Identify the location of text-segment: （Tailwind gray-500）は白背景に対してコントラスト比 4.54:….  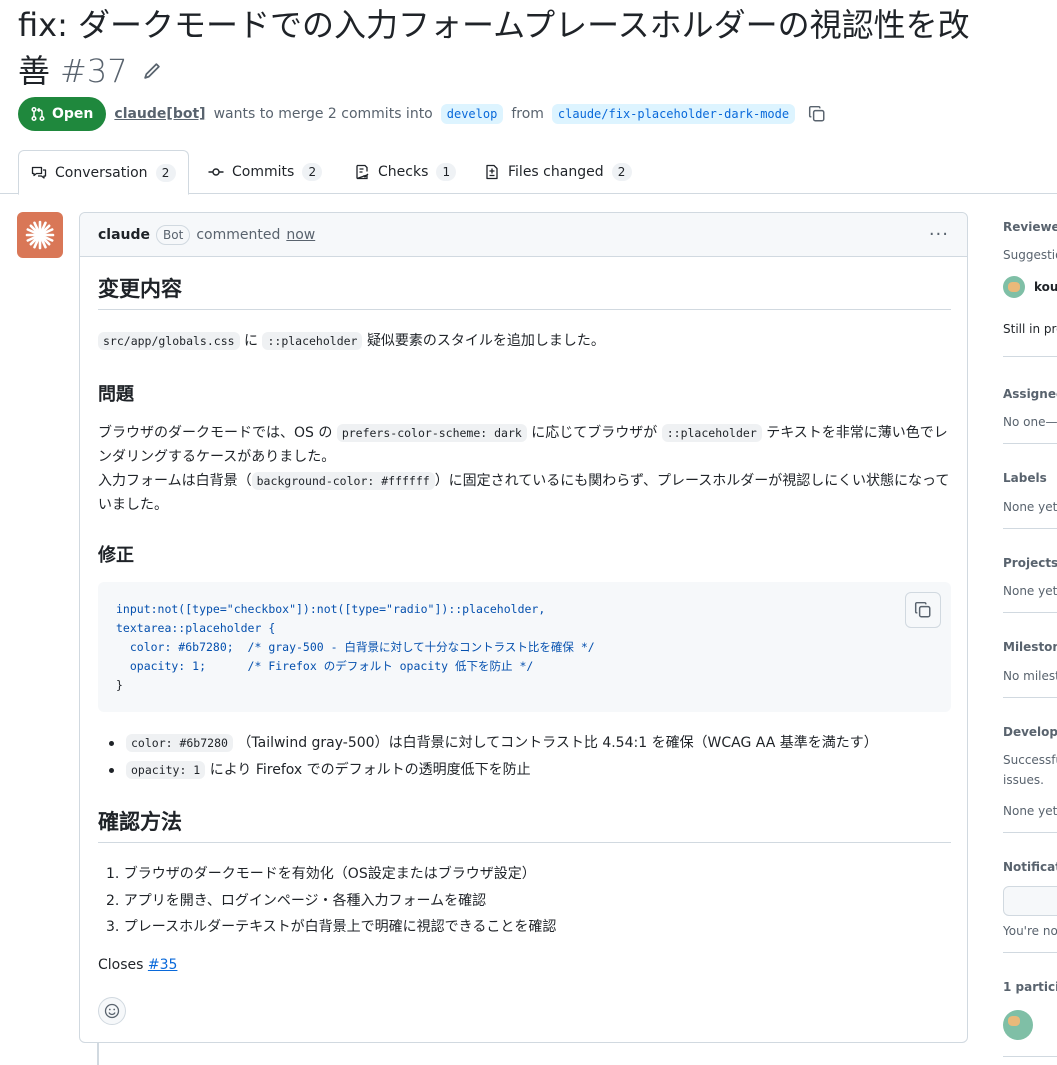
(557, 743).